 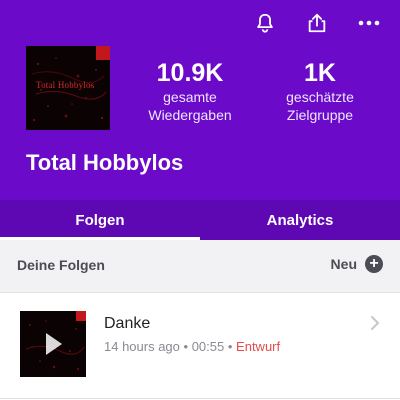 I want to click on plays-label-line2: Wiedergaben, so click(x=190, y=115).